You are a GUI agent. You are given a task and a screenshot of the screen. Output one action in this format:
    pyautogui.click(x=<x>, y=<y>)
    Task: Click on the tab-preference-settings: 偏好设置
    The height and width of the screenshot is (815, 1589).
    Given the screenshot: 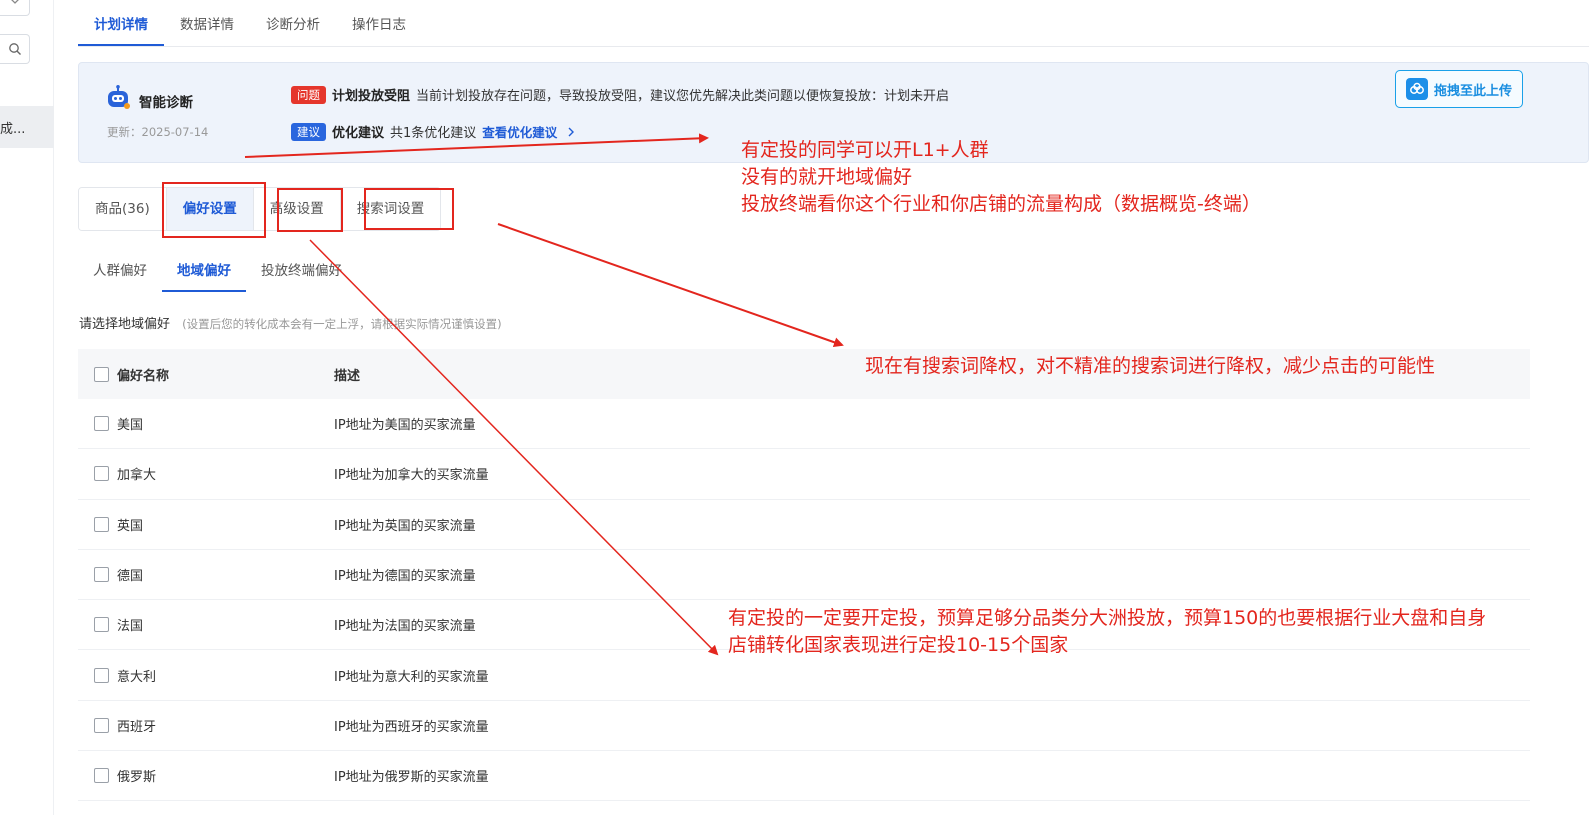 What is the action you would take?
    pyautogui.click(x=210, y=209)
    